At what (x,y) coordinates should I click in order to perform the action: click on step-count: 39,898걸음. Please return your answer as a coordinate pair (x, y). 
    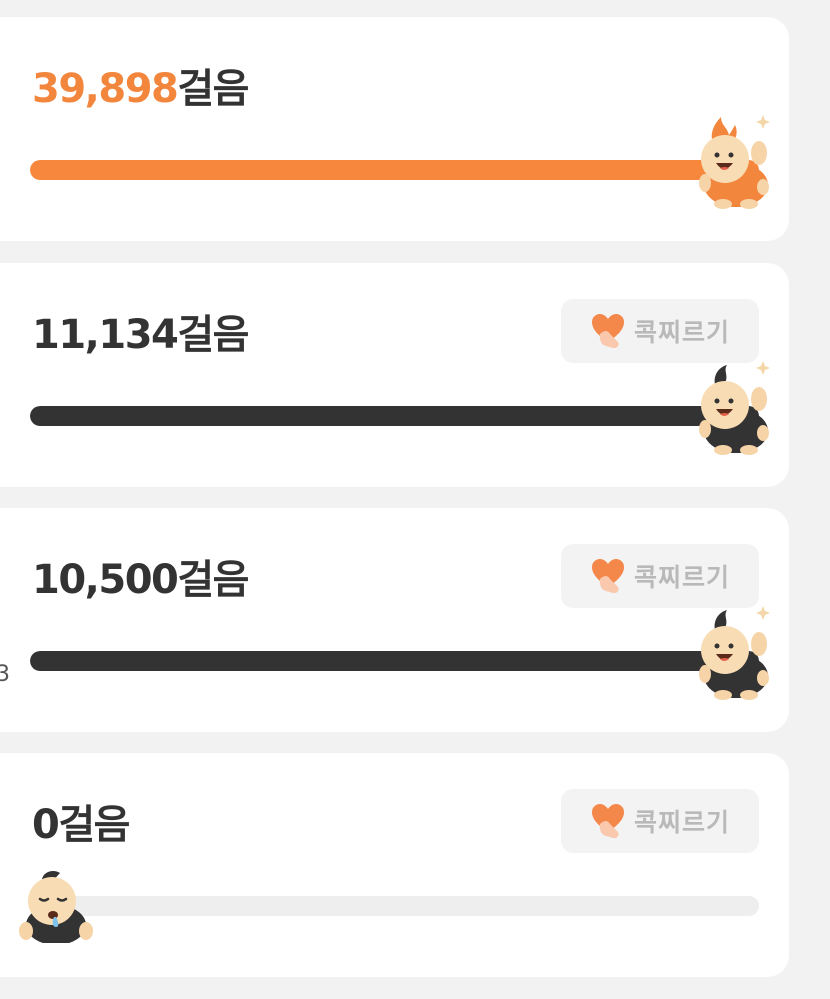
    Looking at the image, I should click on (140, 89).